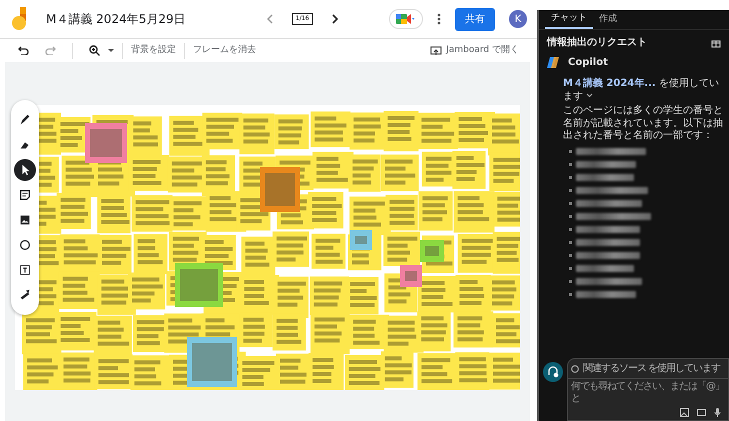 The image size is (729, 421). Describe the element at coordinates (25, 195) in the screenshot. I see `note-icon` at that location.